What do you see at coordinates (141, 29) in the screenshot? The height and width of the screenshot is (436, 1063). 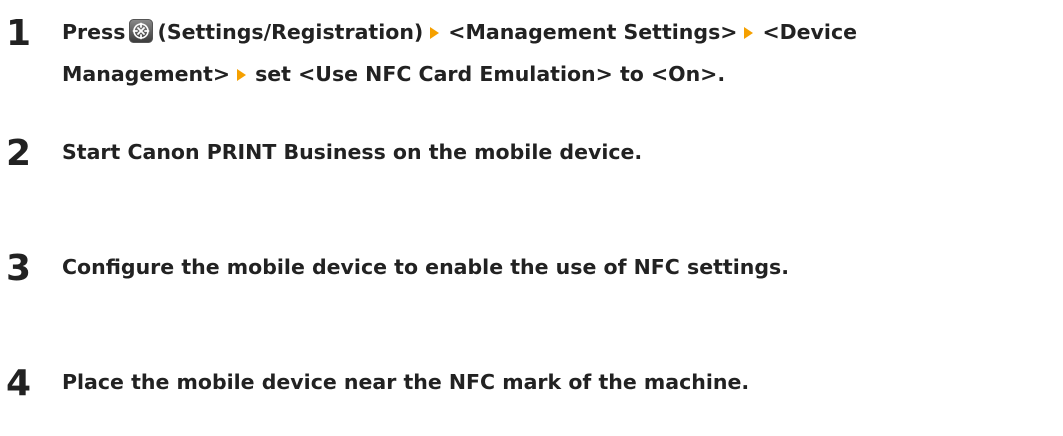 I see `settings-registration-icon` at bounding box center [141, 29].